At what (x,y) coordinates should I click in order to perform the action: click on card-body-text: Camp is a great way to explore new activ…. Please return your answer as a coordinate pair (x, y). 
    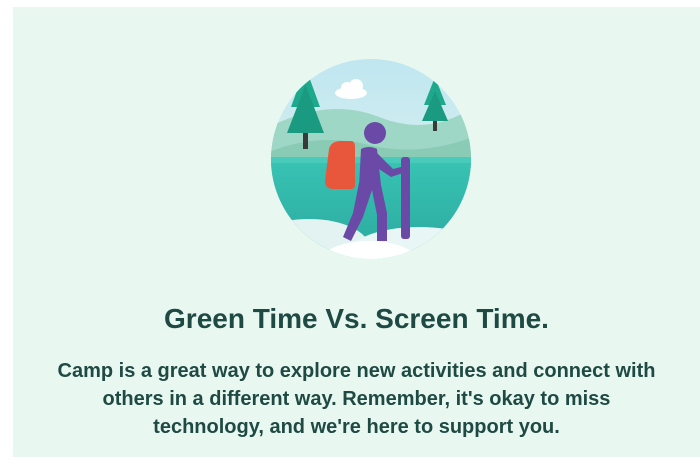
    Looking at the image, I should click on (356, 399).